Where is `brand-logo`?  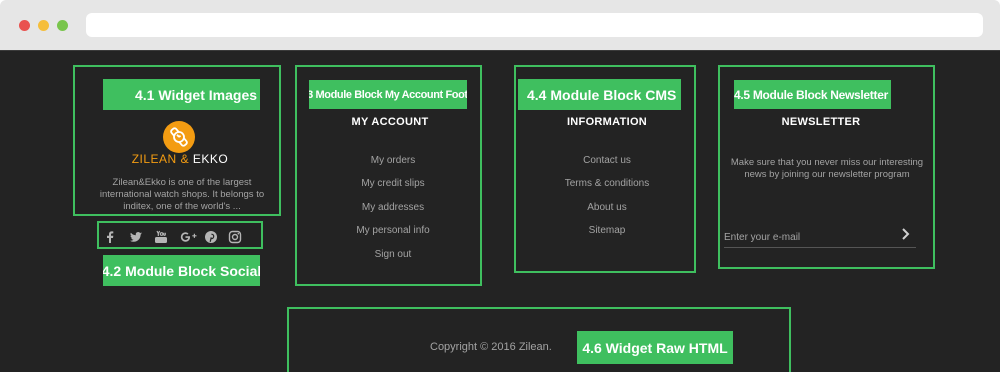
brand-logo is located at coordinates (179, 137).